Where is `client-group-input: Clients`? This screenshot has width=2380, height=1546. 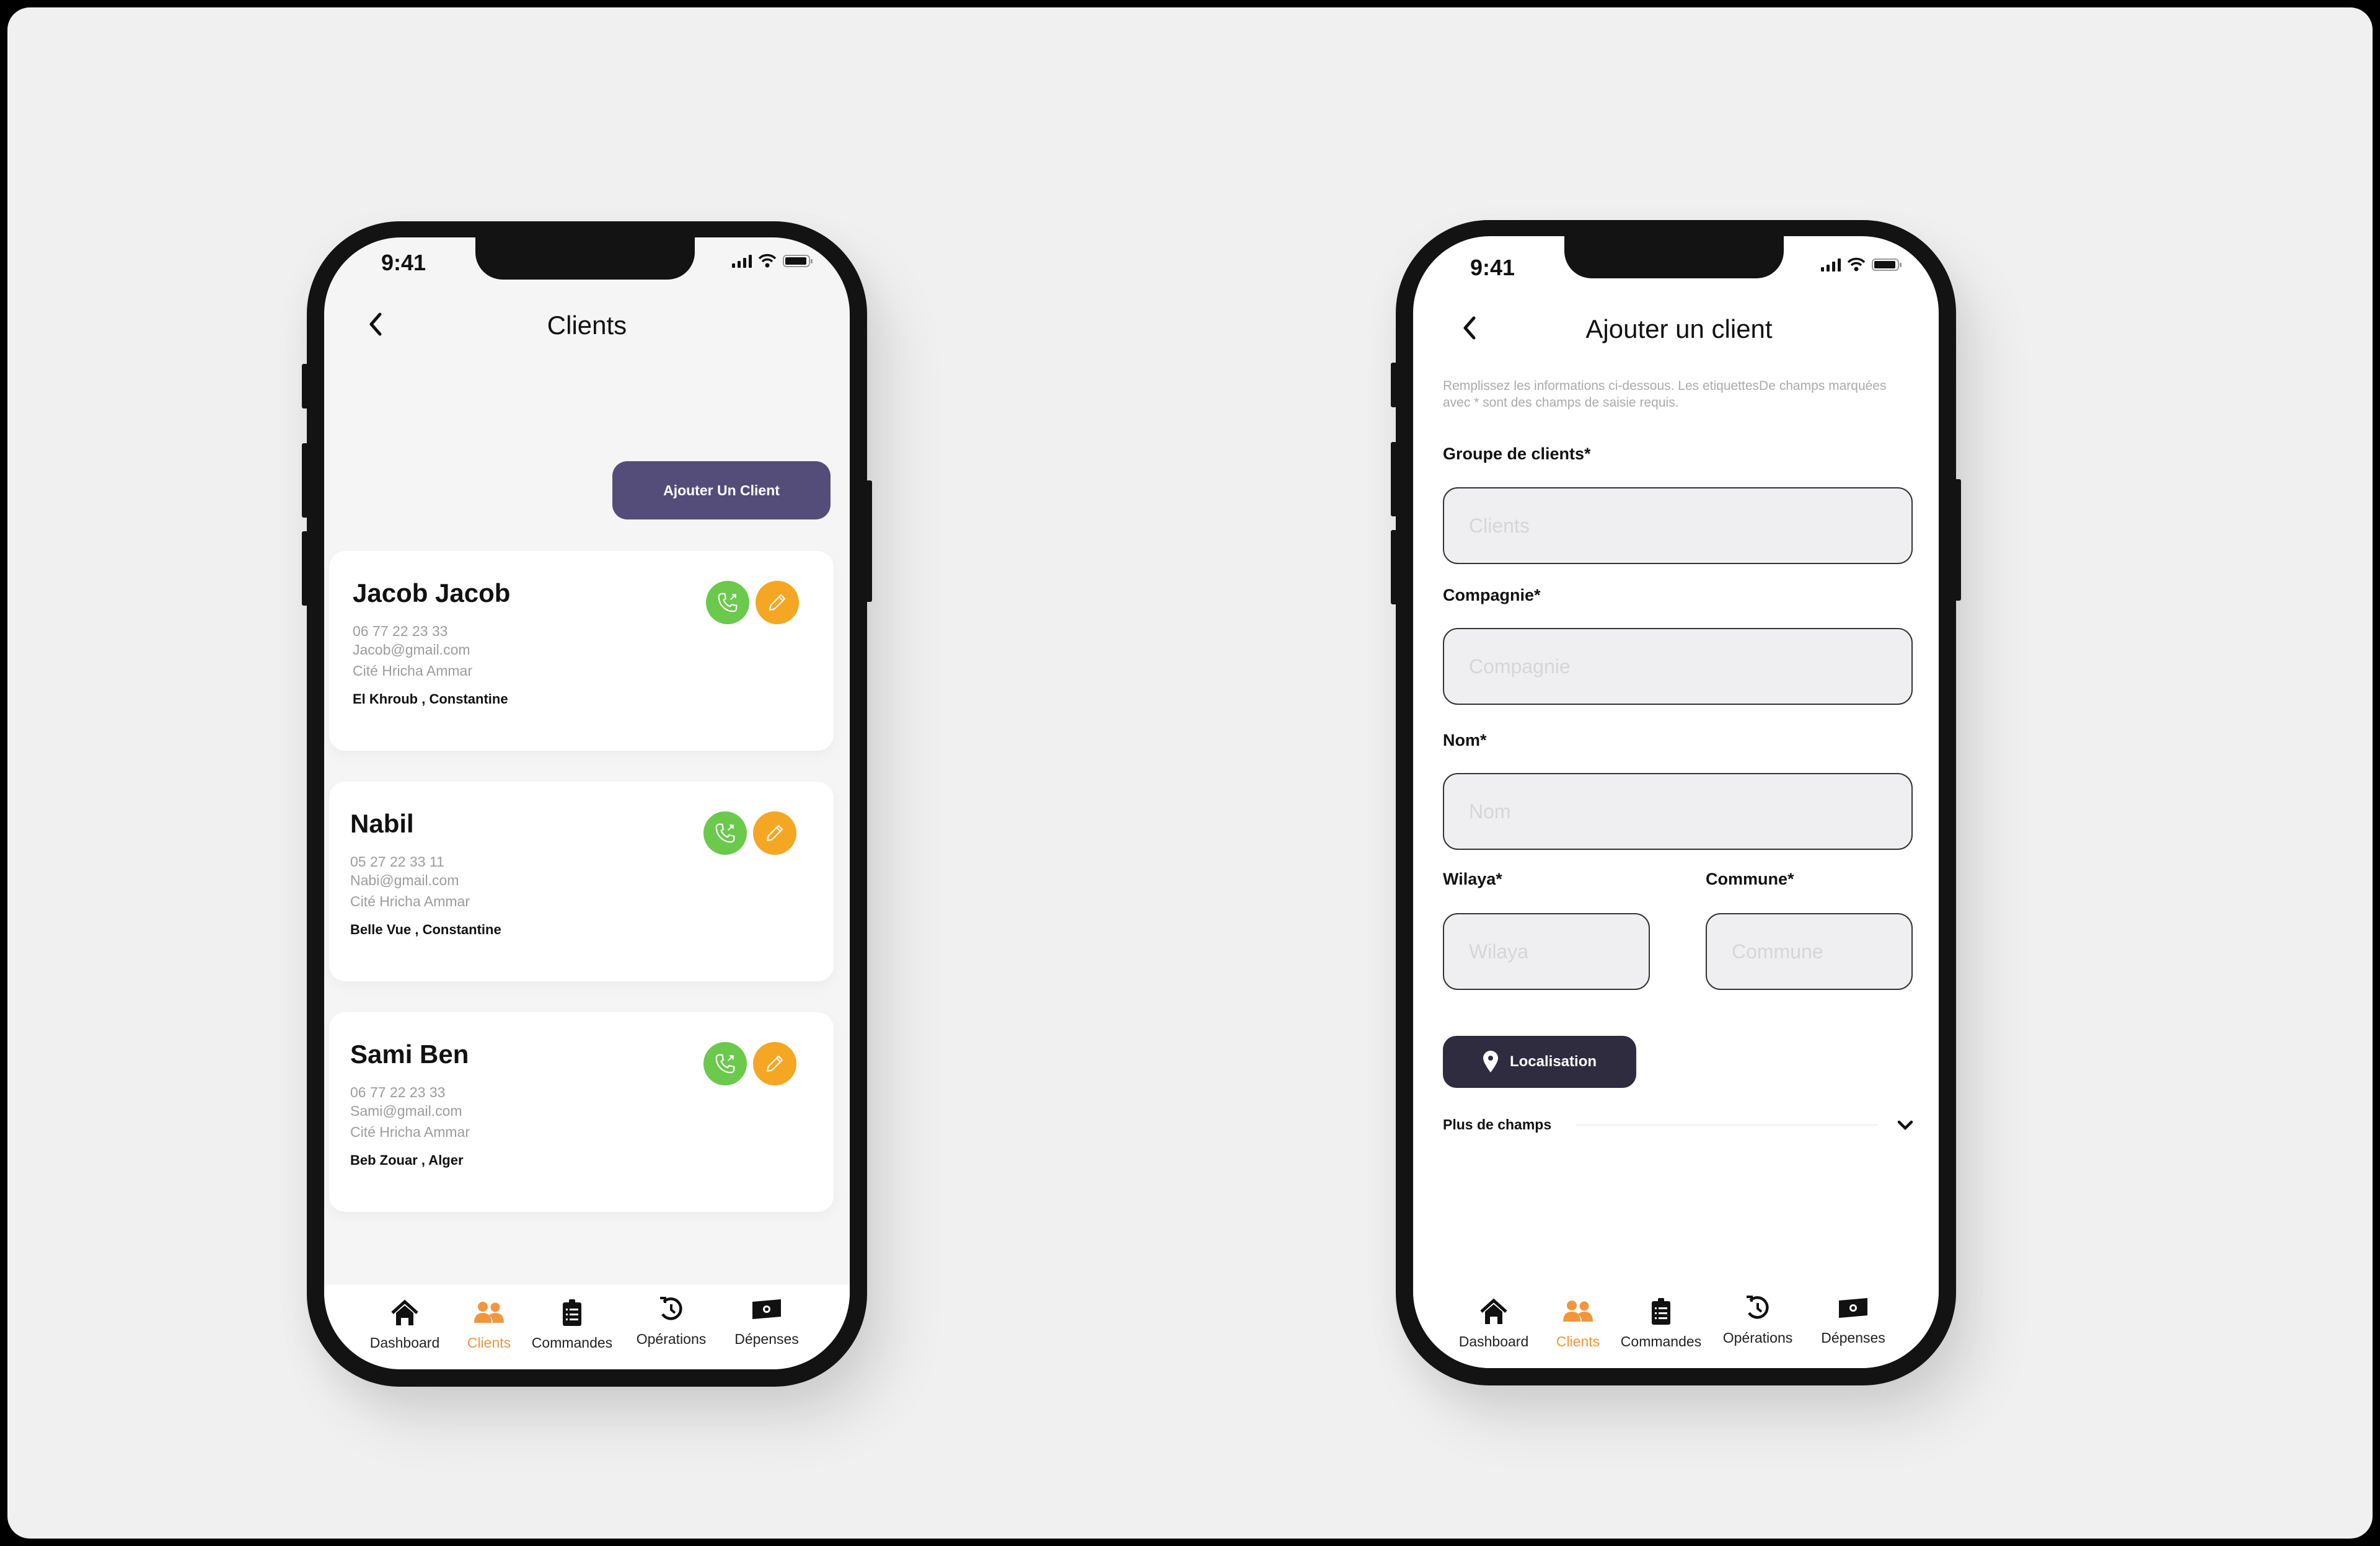
client-group-input: Clients is located at coordinates (1678, 525).